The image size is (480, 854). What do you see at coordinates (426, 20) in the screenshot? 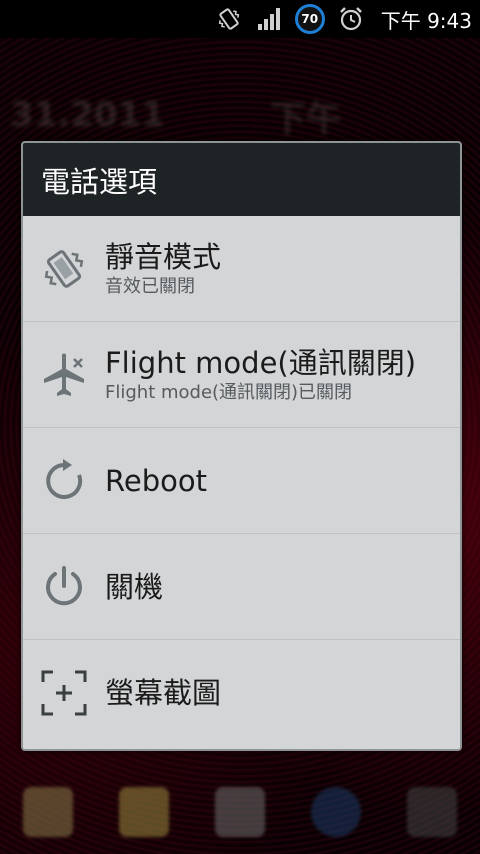
I see `status-clock: 下午 9:43` at bounding box center [426, 20].